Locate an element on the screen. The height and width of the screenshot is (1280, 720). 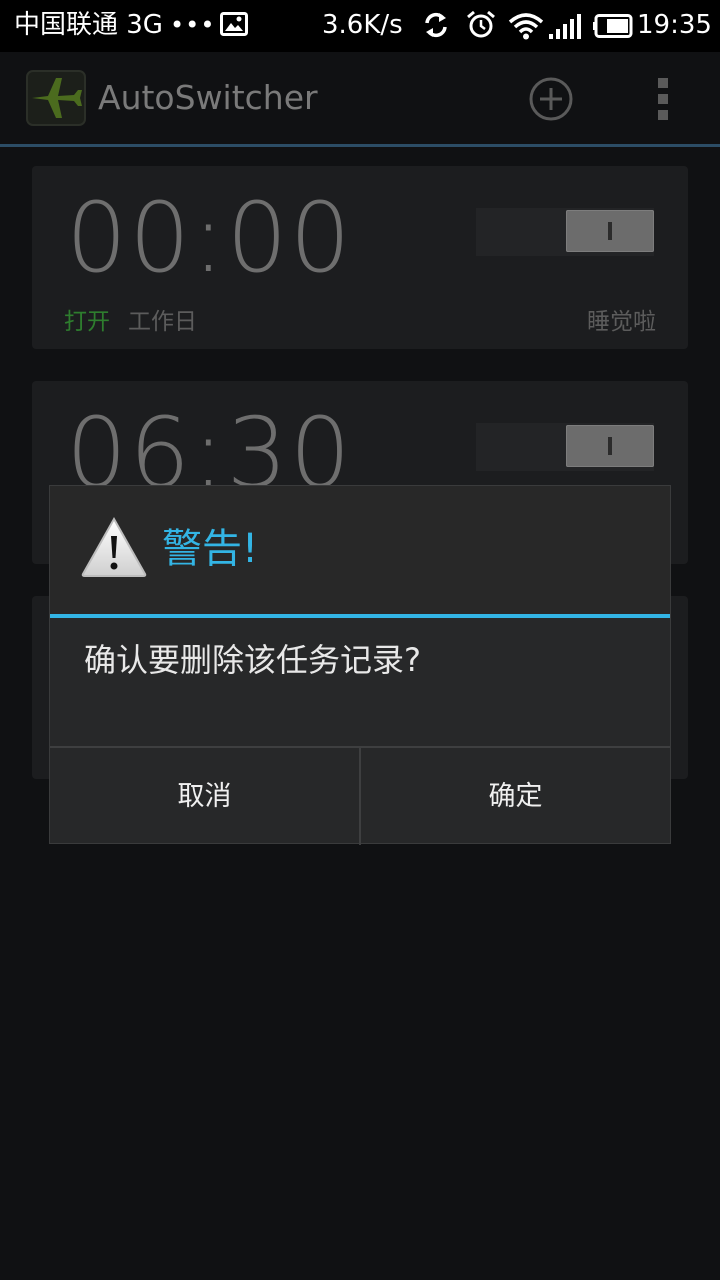
clock: 19:35 is located at coordinates (674, 25).